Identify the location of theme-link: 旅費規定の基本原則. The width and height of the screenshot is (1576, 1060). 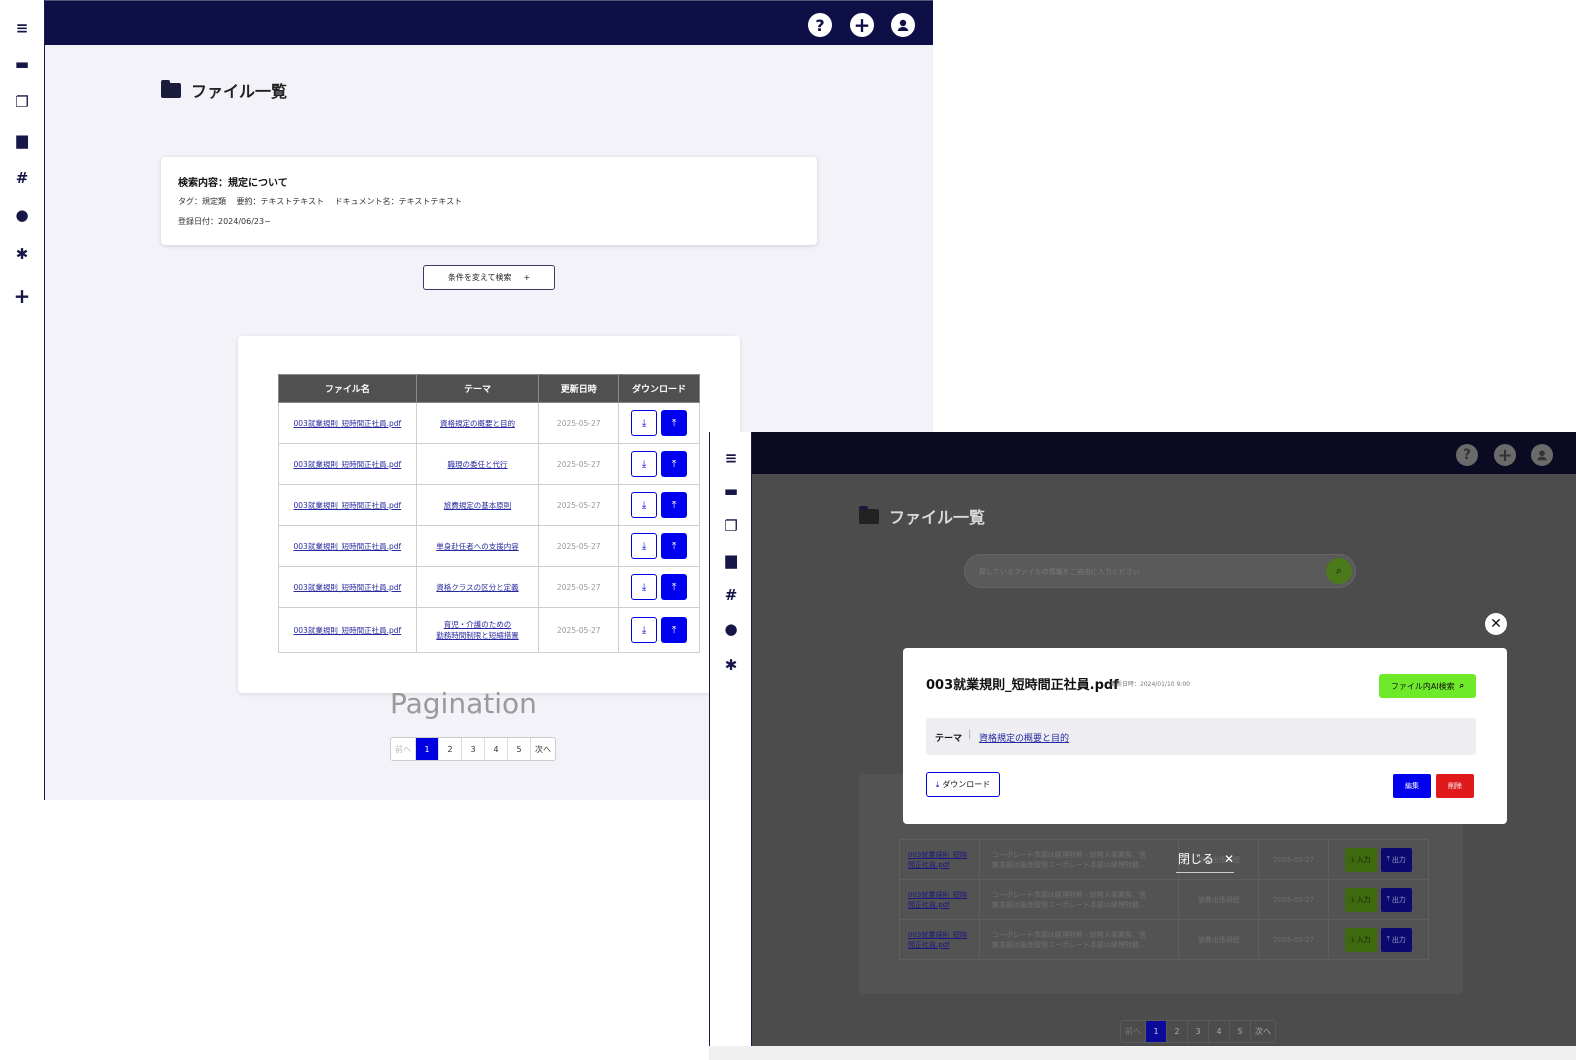
(477, 505).